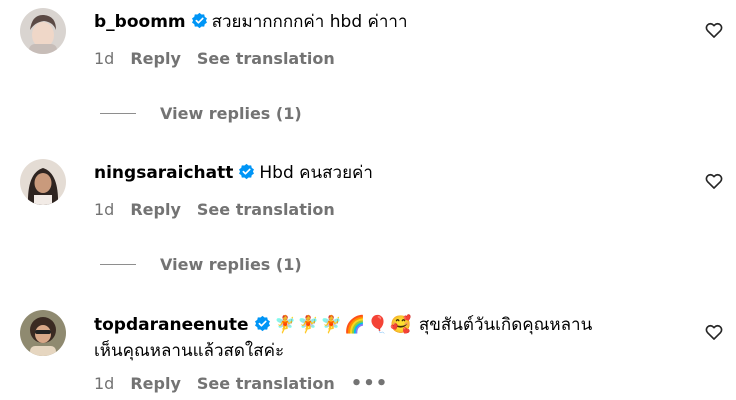  What do you see at coordinates (344, 325) in the screenshot?
I see `emoji-sequence: 🧚🧚🧚🌈🎈🥰` at bounding box center [344, 325].